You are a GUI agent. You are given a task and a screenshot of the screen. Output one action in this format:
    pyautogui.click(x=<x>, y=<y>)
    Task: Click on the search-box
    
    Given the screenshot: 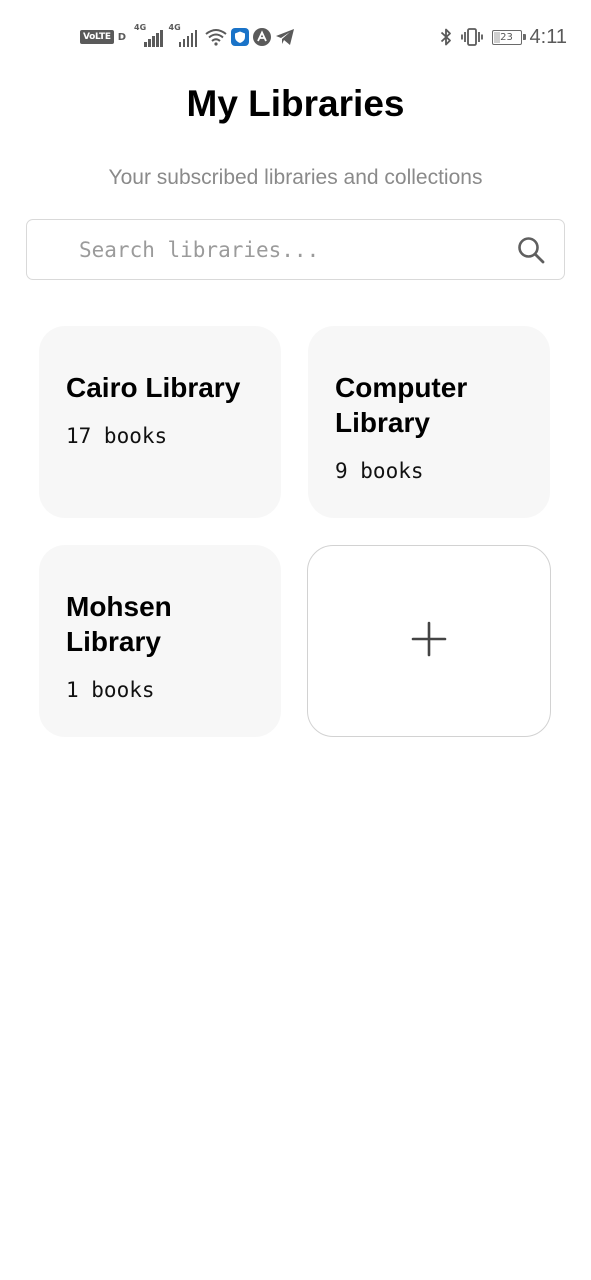 What is the action you would take?
    pyautogui.click(x=295, y=249)
    